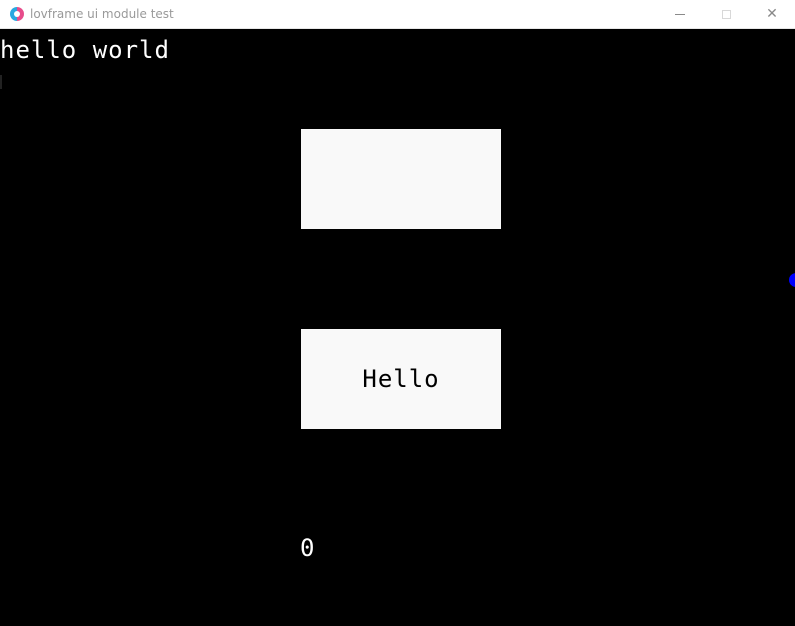 Image resolution: width=795 pixels, height=626 pixels. I want to click on love-app-icon, so click(17, 14).